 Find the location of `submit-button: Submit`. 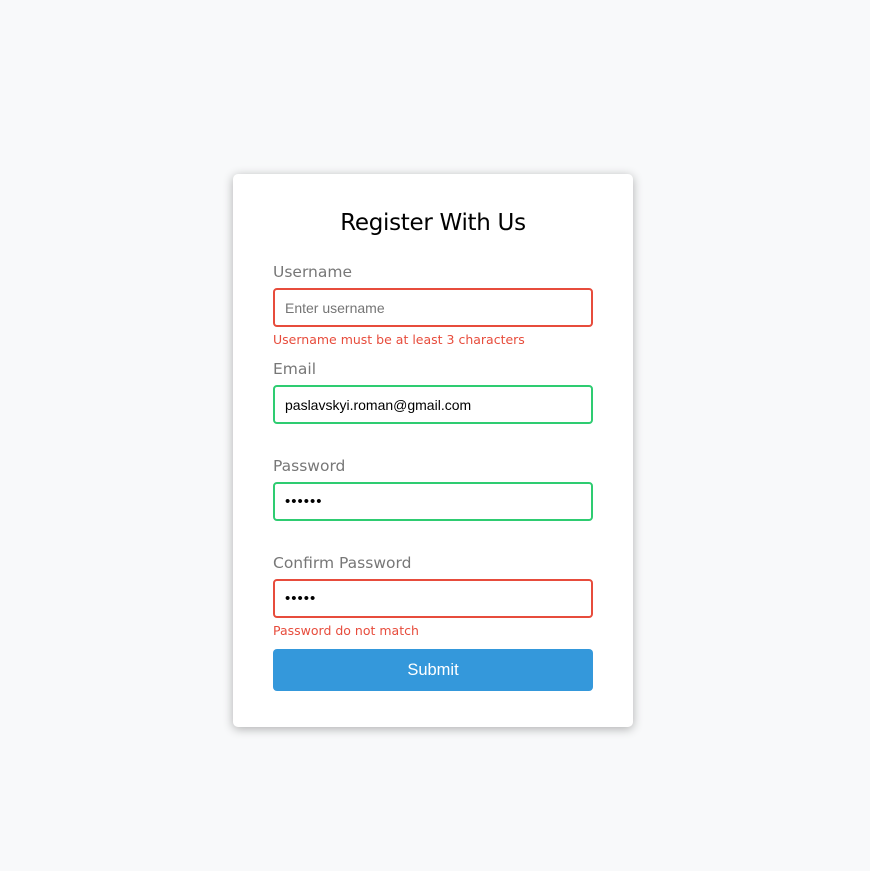

submit-button: Submit is located at coordinates (433, 670).